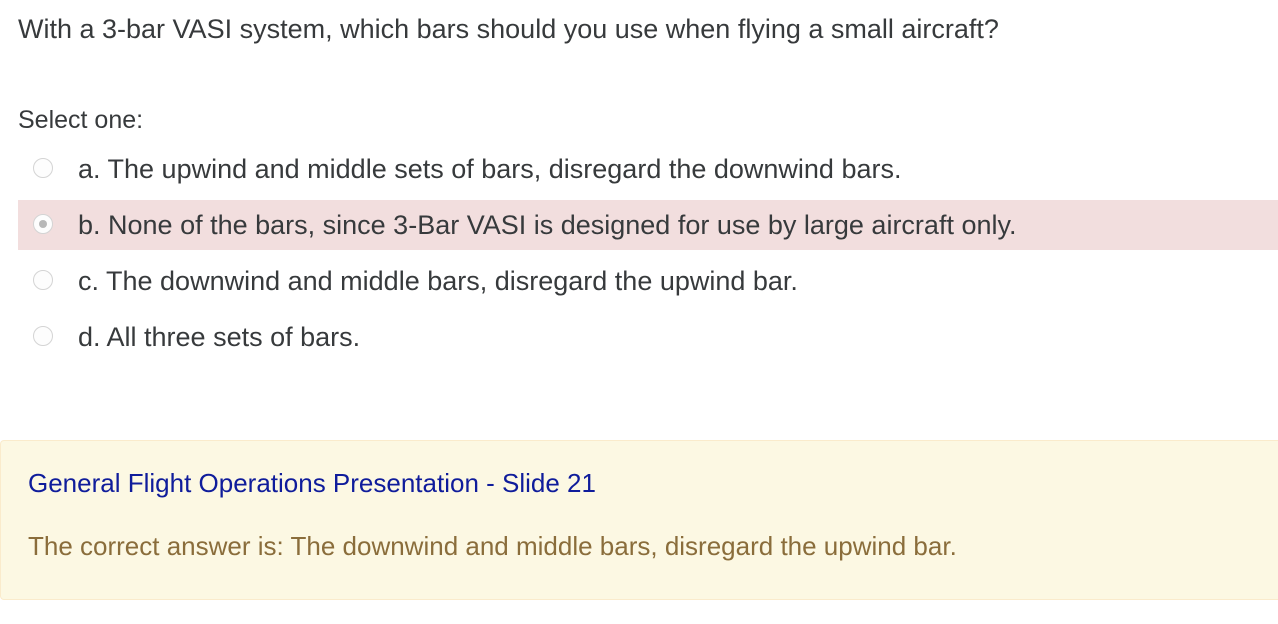  I want to click on answer-label-d: d. All three sets of bars., so click(219, 337).